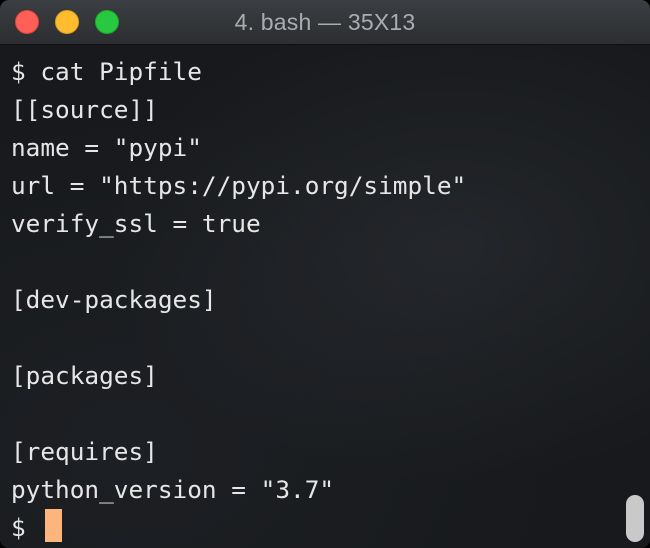  I want to click on output-line: url = "https://pypi.org/simple", so click(239, 185).